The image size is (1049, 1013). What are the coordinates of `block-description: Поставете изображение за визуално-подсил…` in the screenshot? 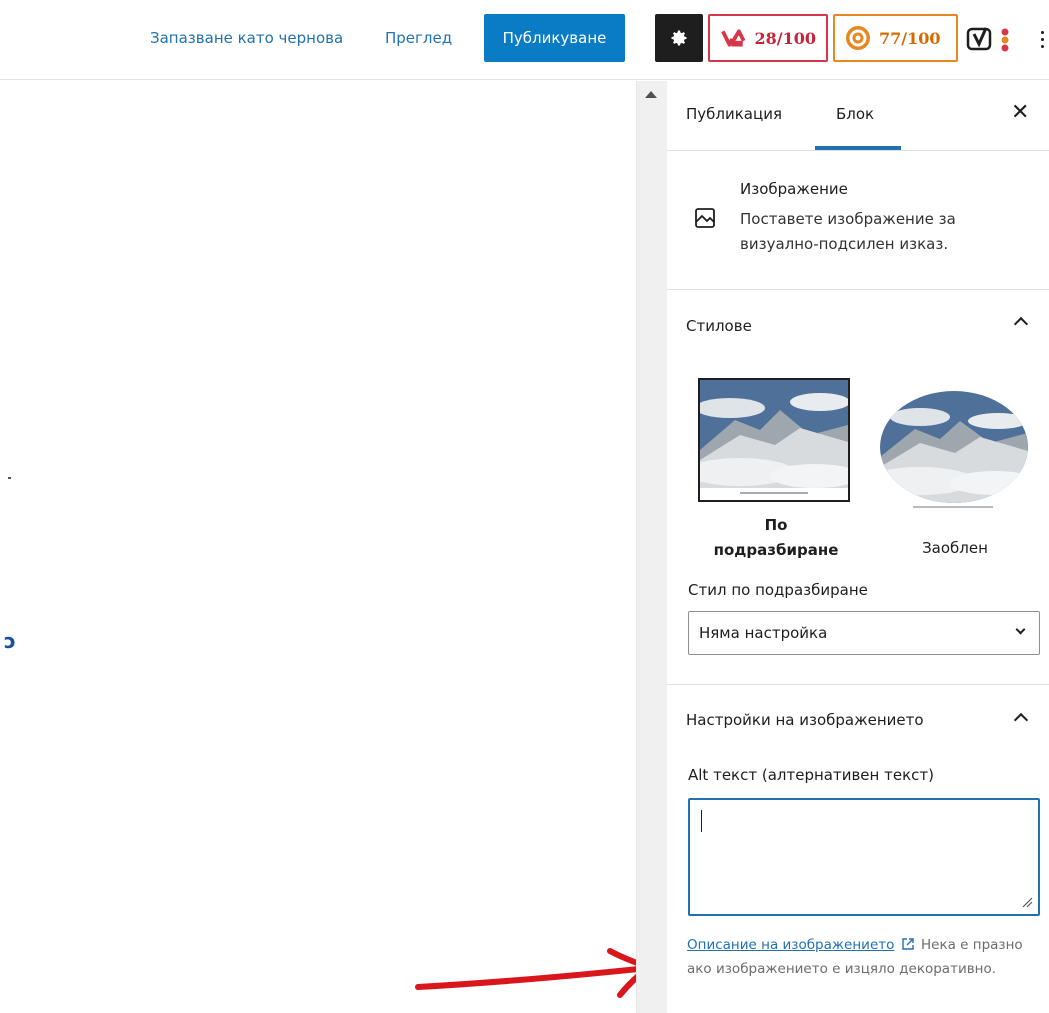 It's located at (848, 231).